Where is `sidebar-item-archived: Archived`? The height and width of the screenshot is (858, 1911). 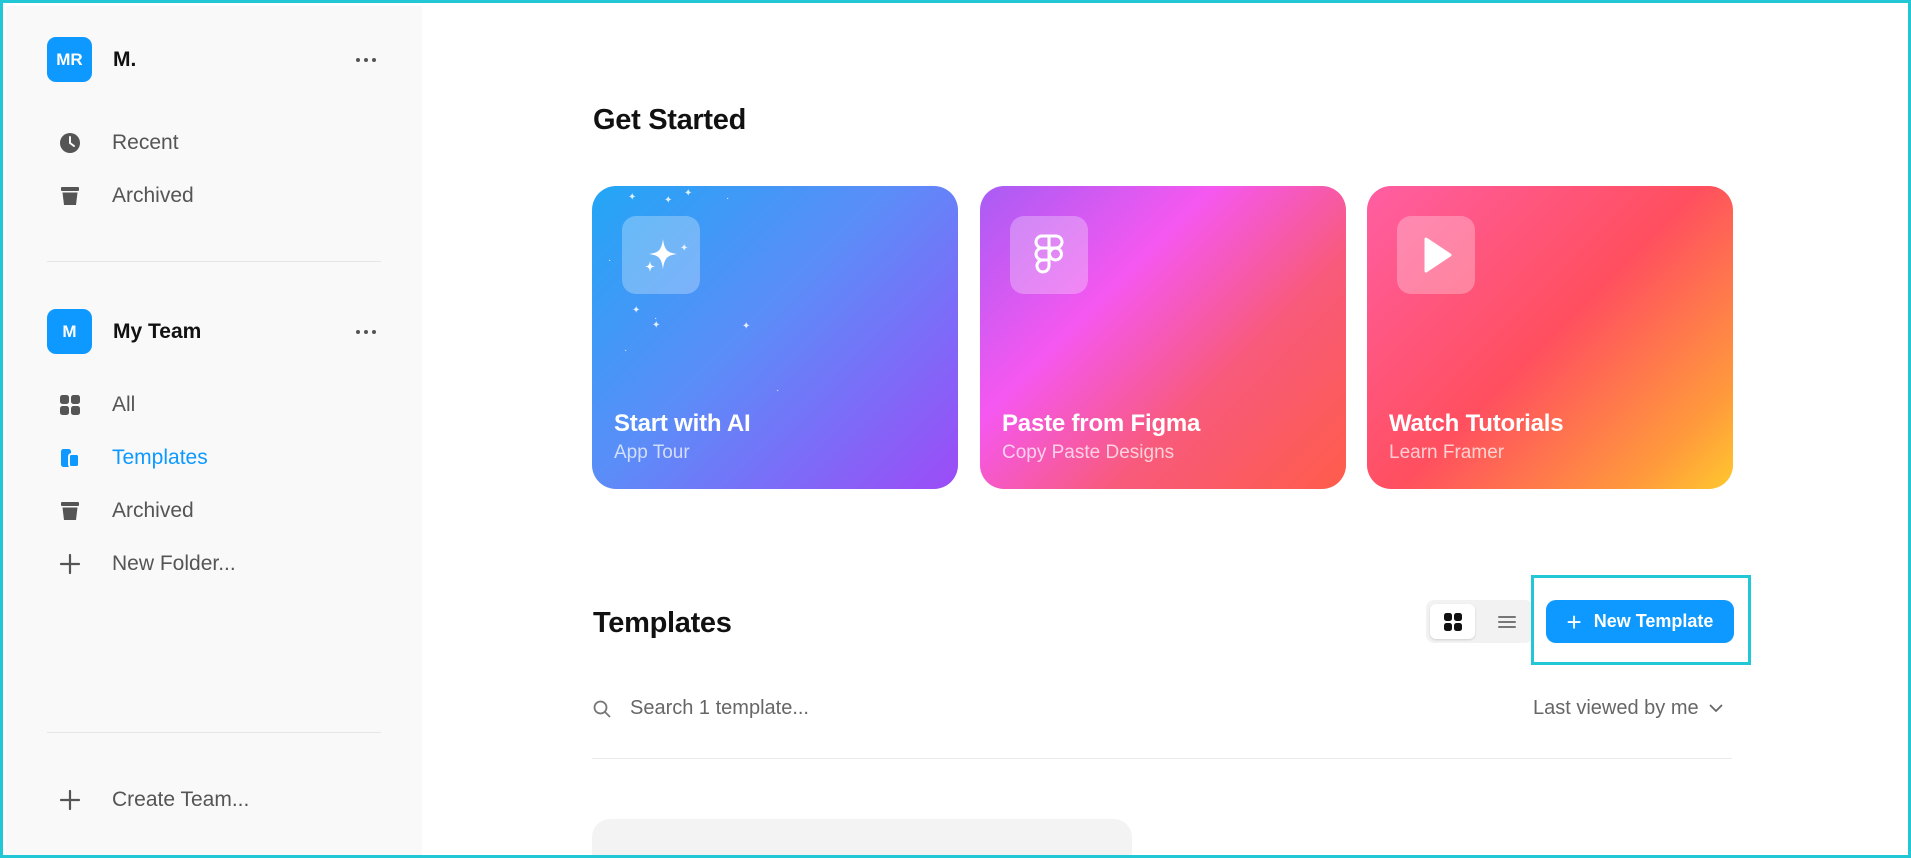 sidebar-item-archived: Archived is located at coordinates (126, 196).